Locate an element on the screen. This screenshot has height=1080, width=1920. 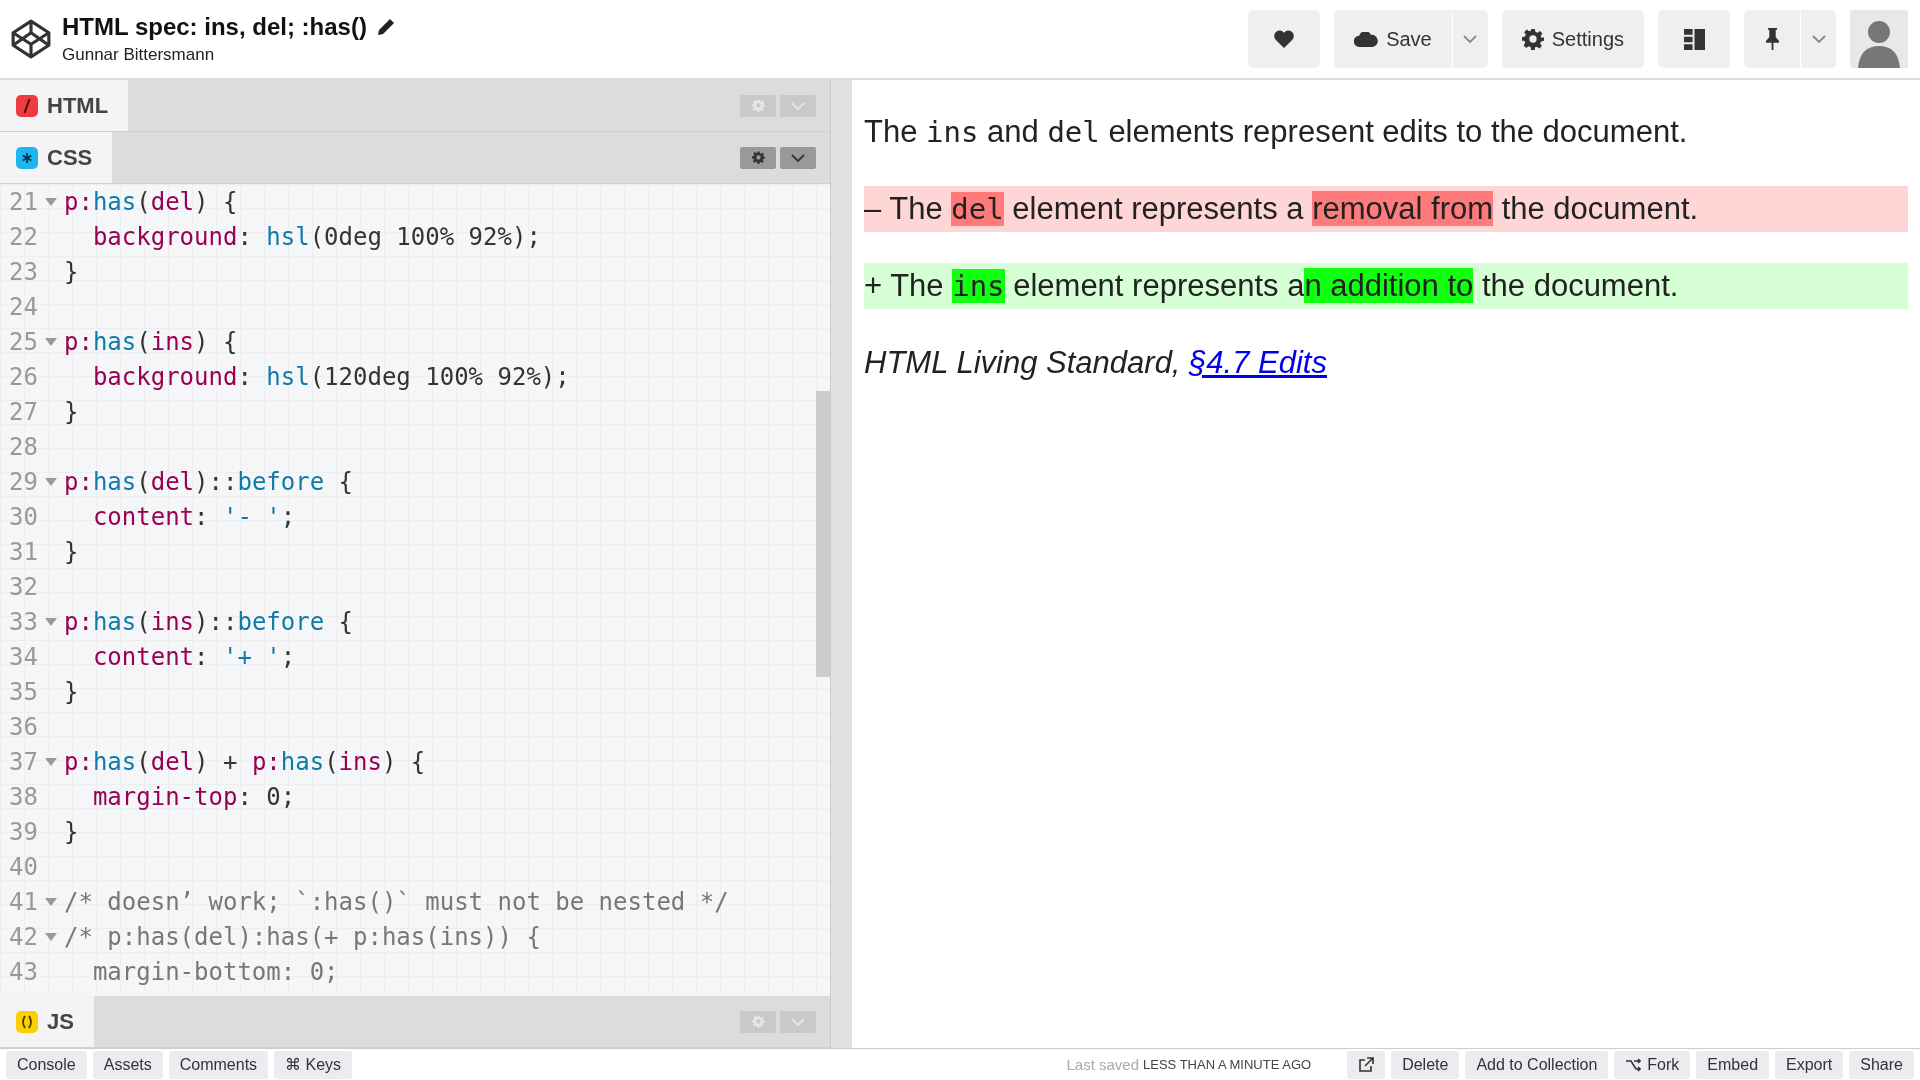
code-line: p:has(ins)::before { is located at coordinates (209, 621).